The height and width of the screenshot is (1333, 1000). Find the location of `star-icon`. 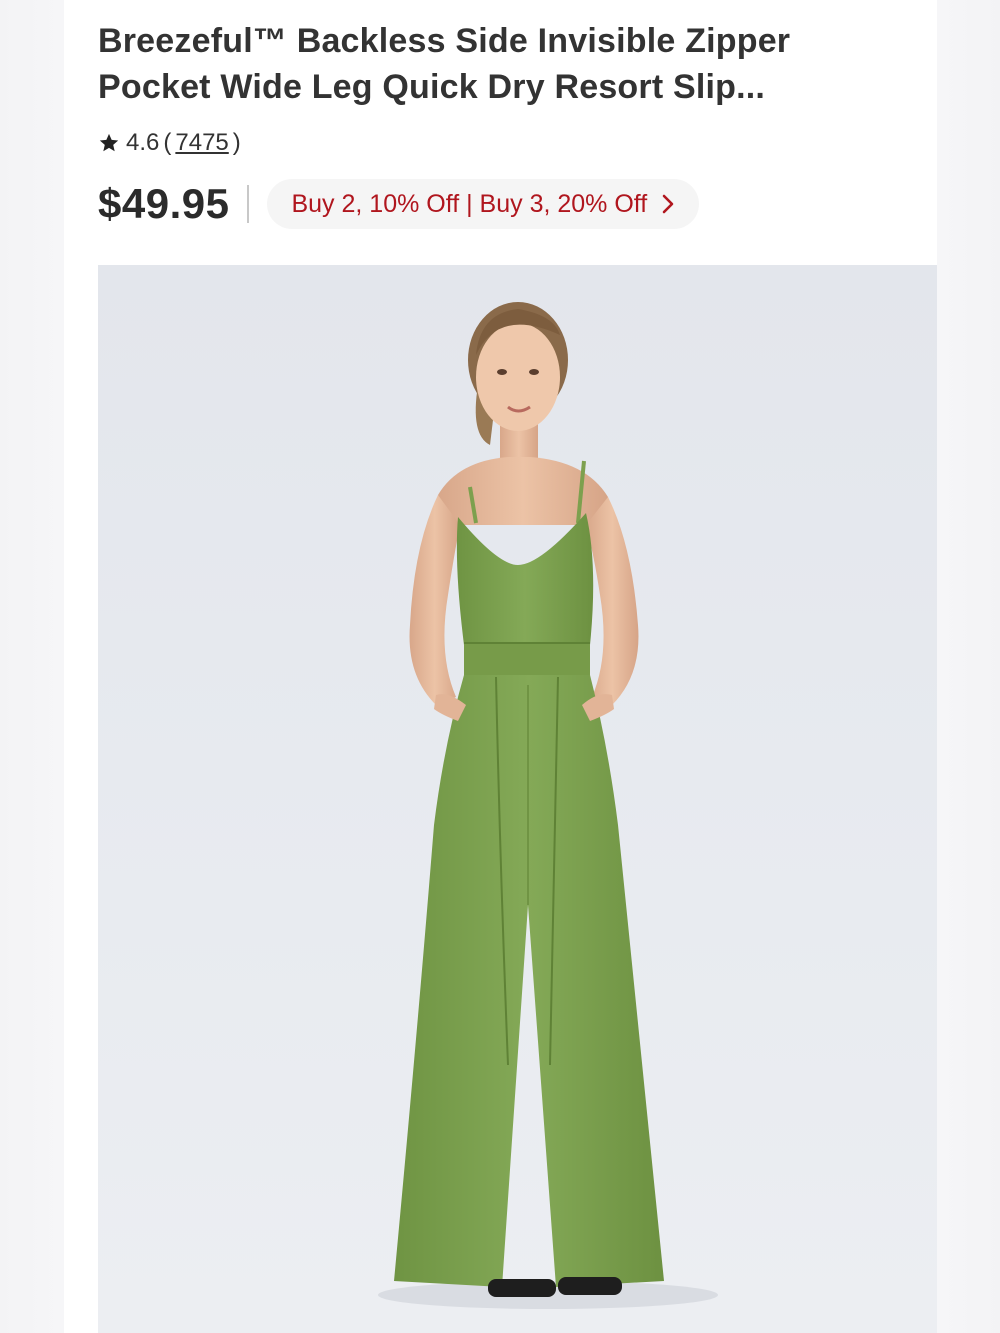

star-icon is located at coordinates (109, 142).